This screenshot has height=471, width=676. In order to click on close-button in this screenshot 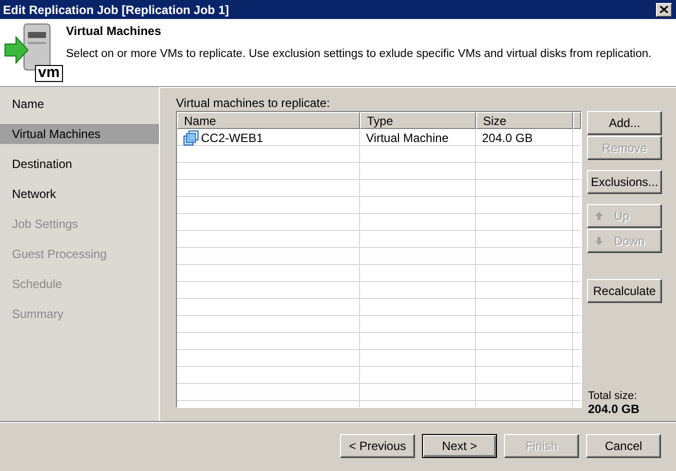, I will do `click(664, 9)`.